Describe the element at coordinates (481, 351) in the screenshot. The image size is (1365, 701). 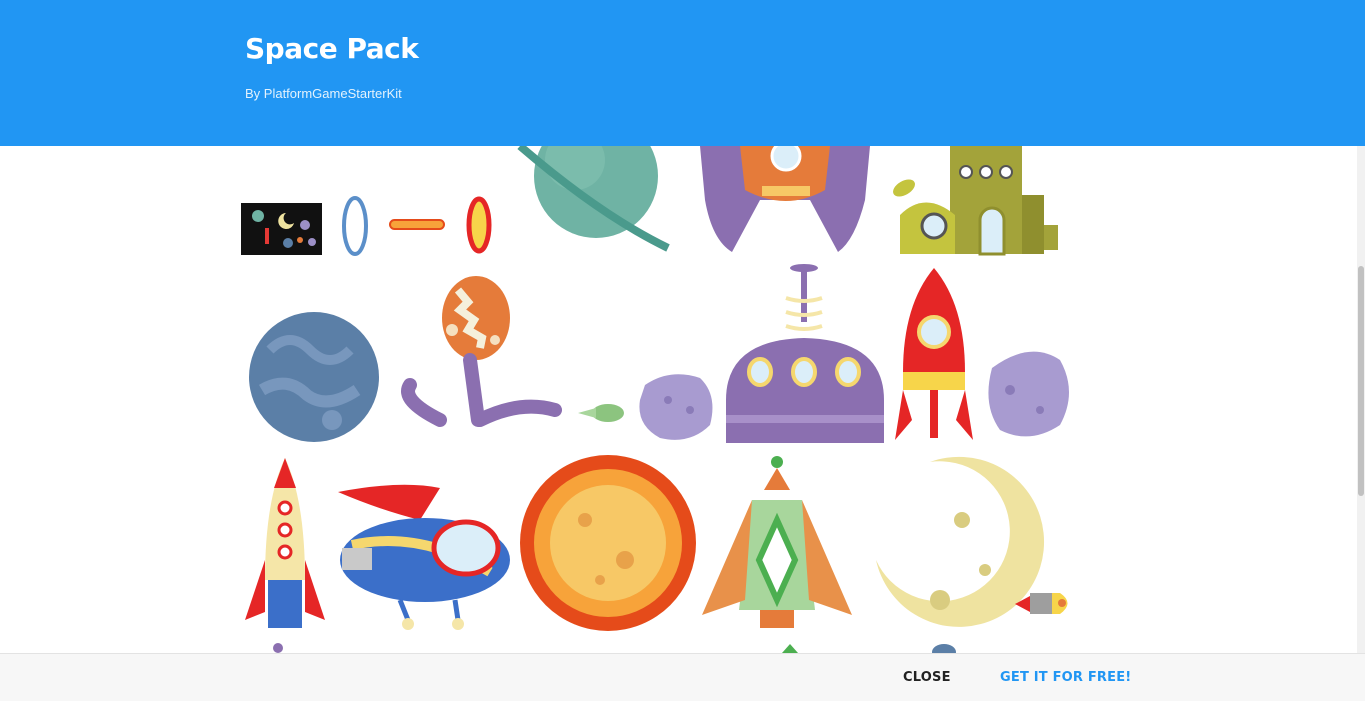
I see `alien-plant-sprite` at that location.